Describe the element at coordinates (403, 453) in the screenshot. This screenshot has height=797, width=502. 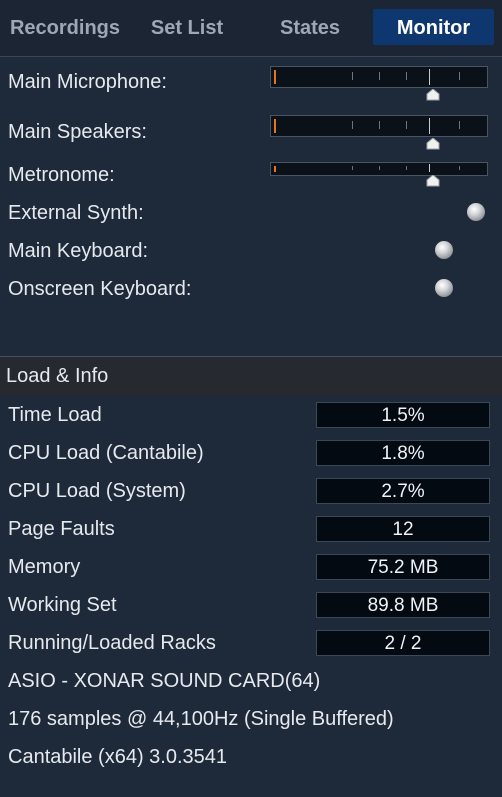
I see `cpu-load-cantabile-value: 1.8%` at that location.